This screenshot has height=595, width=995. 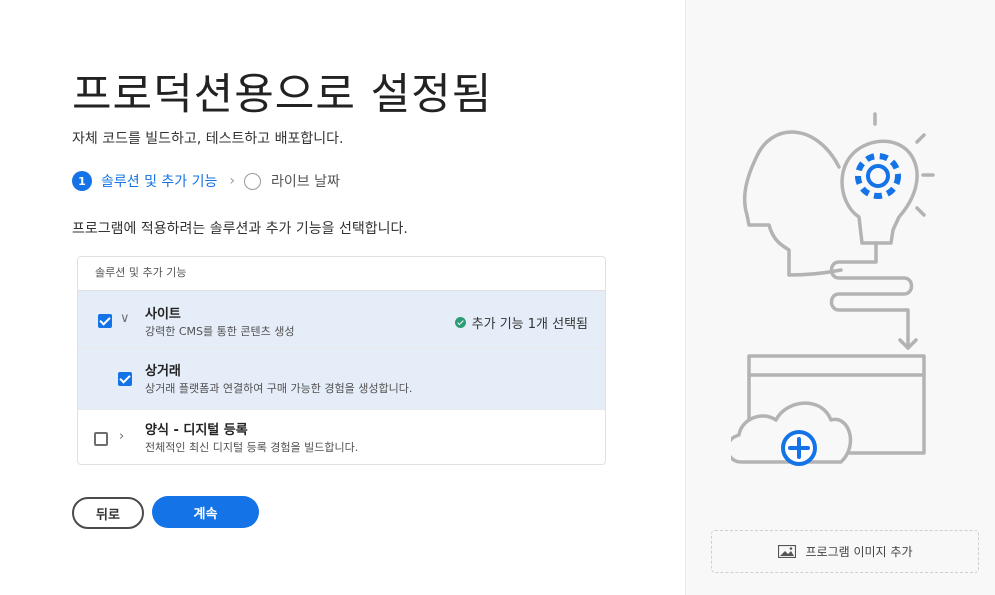 What do you see at coordinates (252, 181) in the screenshot?
I see `step-2-circle-icon` at bounding box center [252, 181].